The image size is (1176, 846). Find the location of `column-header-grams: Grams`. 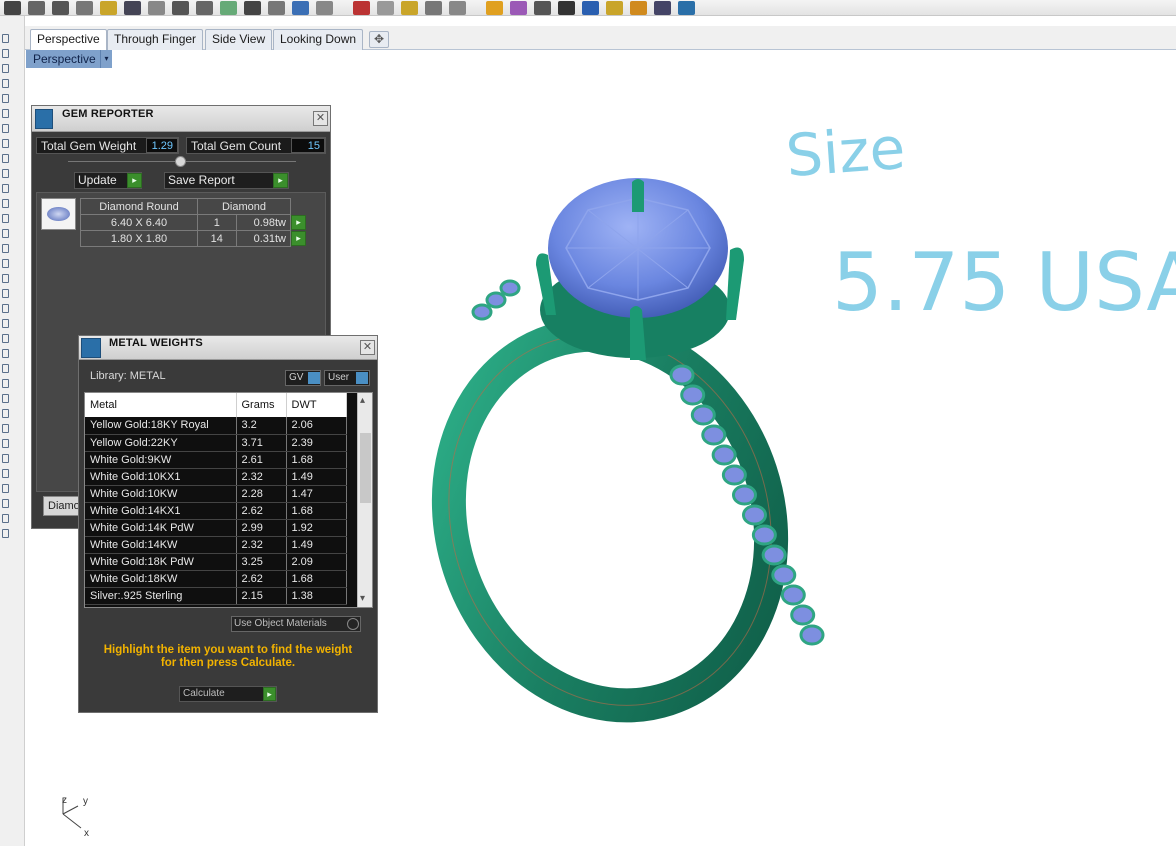

column-header-grams: Grams is located at coordinates (261, 405).